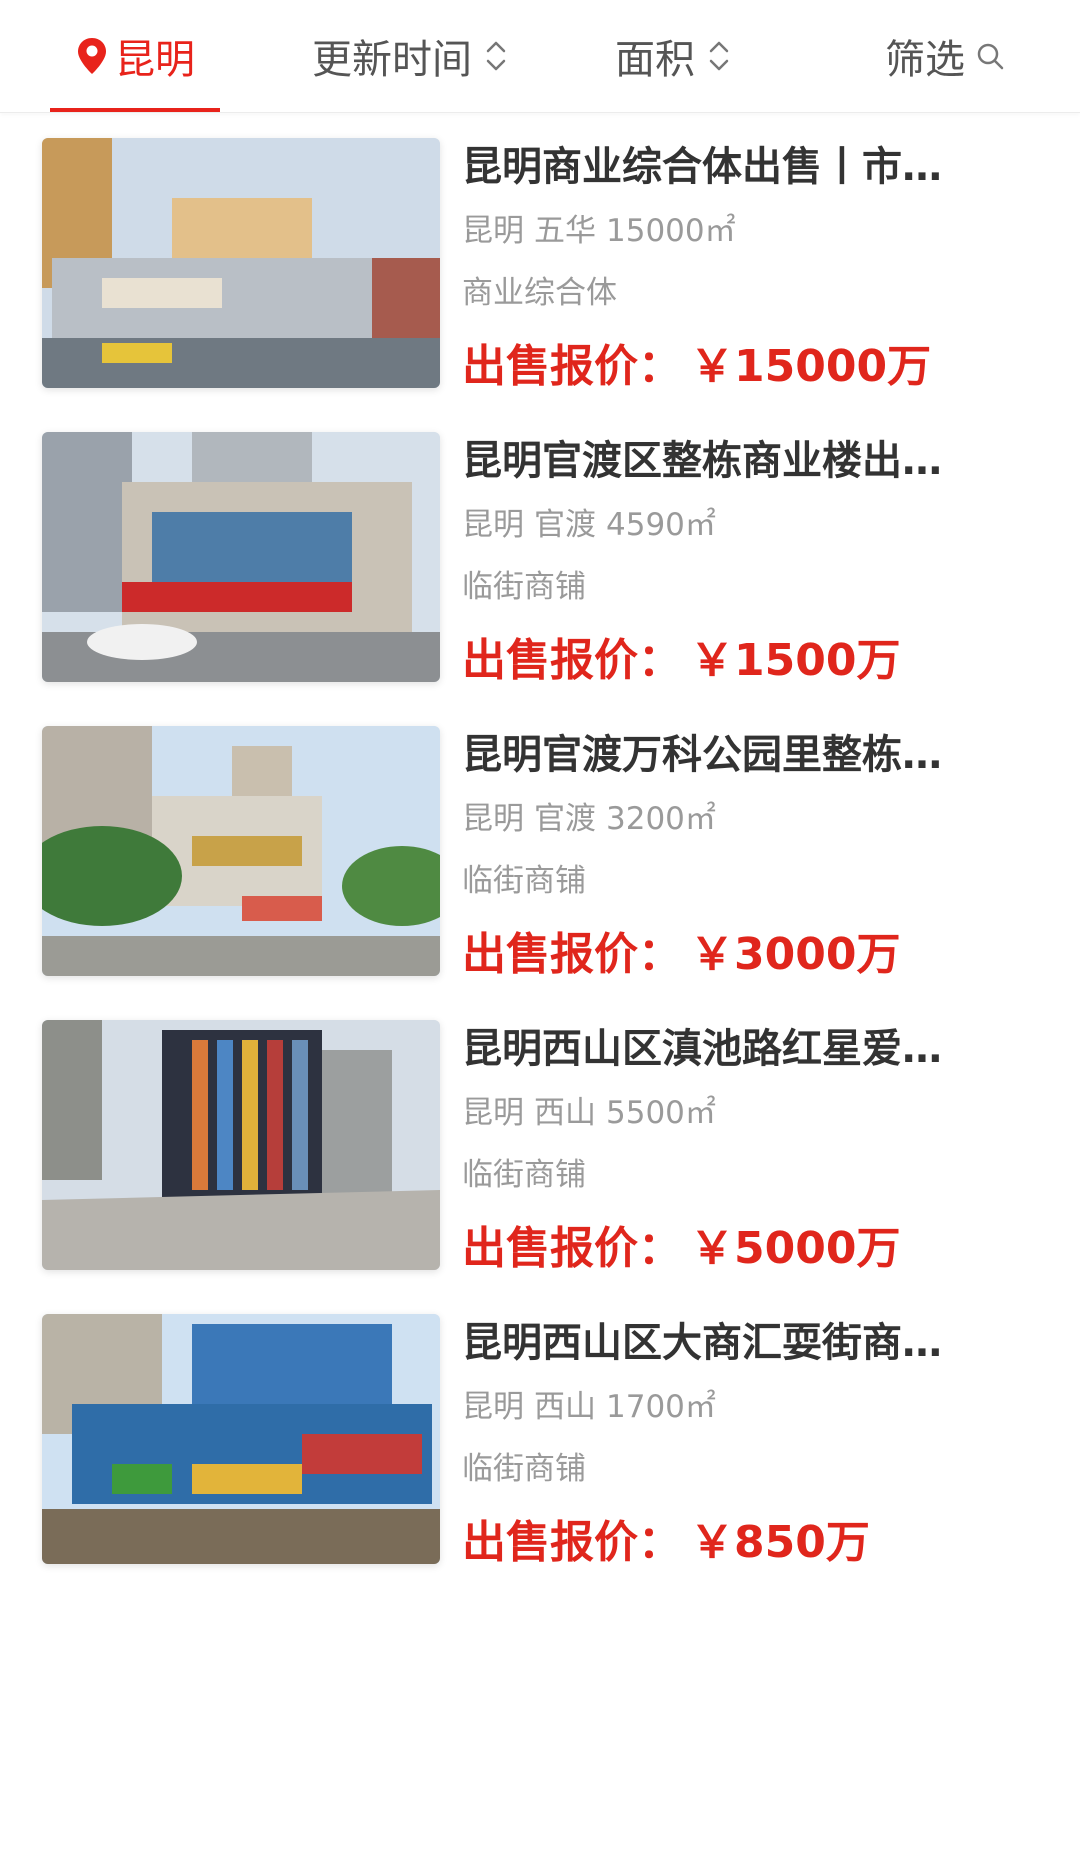 This screenshot has width=1080, height=1864. I want to click on listing-location: 昆明 官渡 3200㎡, so click(732, 819).